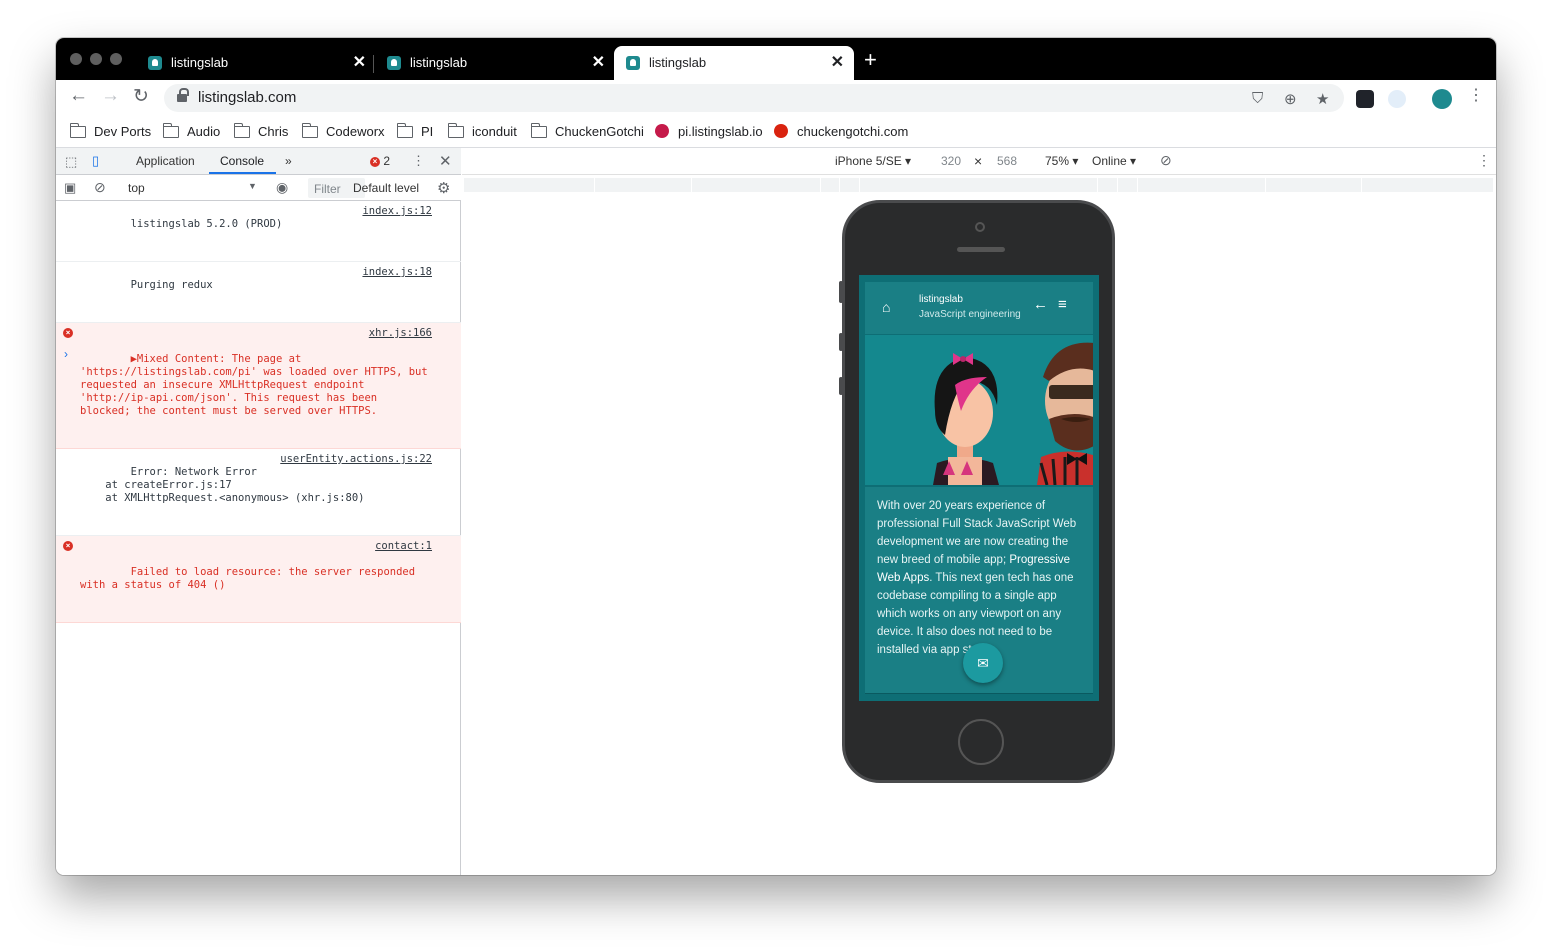  What do you see at coordinates (96, 59) in the screenshot?
I see `minimize-window-button` at bounding box center [96, 59].